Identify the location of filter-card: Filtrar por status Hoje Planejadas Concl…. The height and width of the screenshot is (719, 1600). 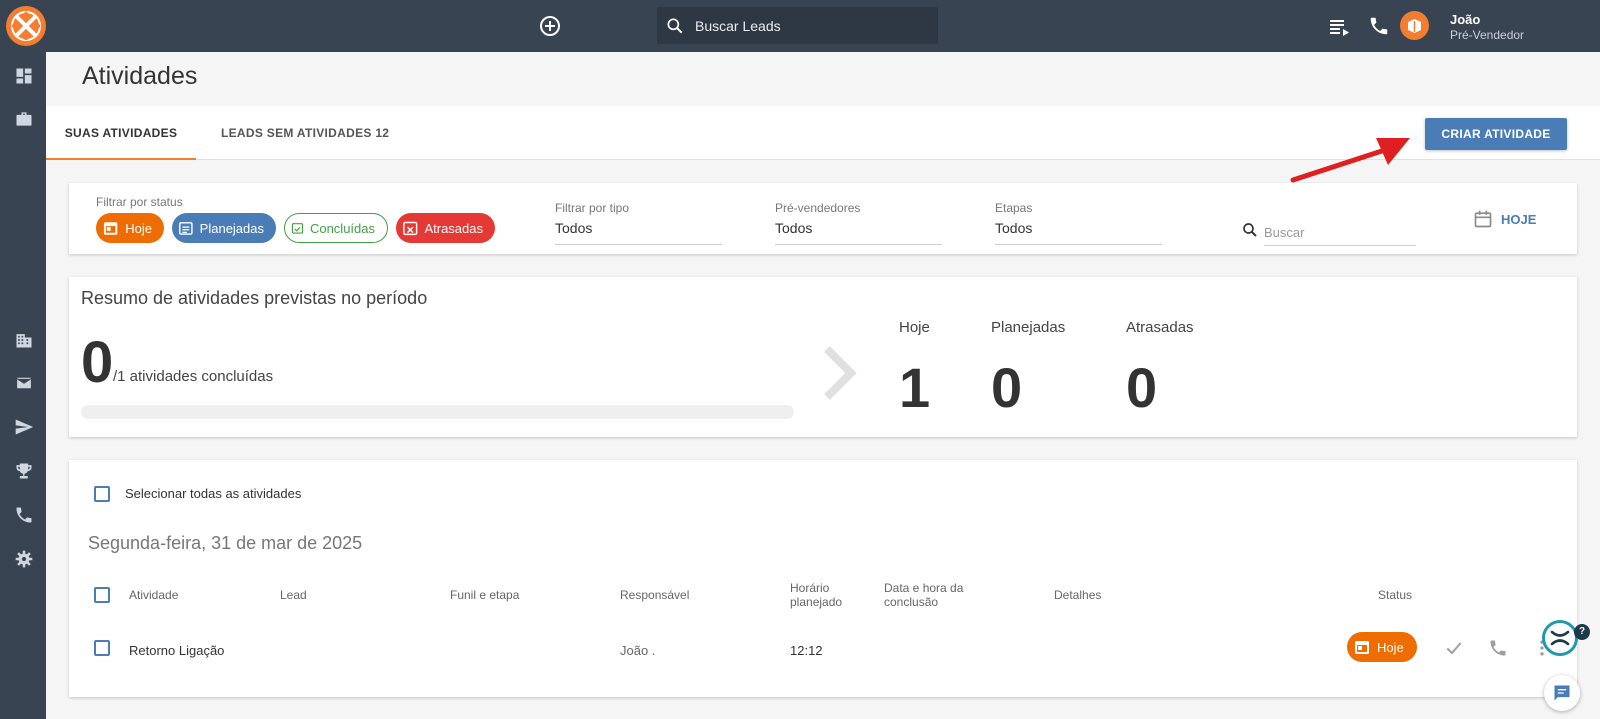
(823, 218).